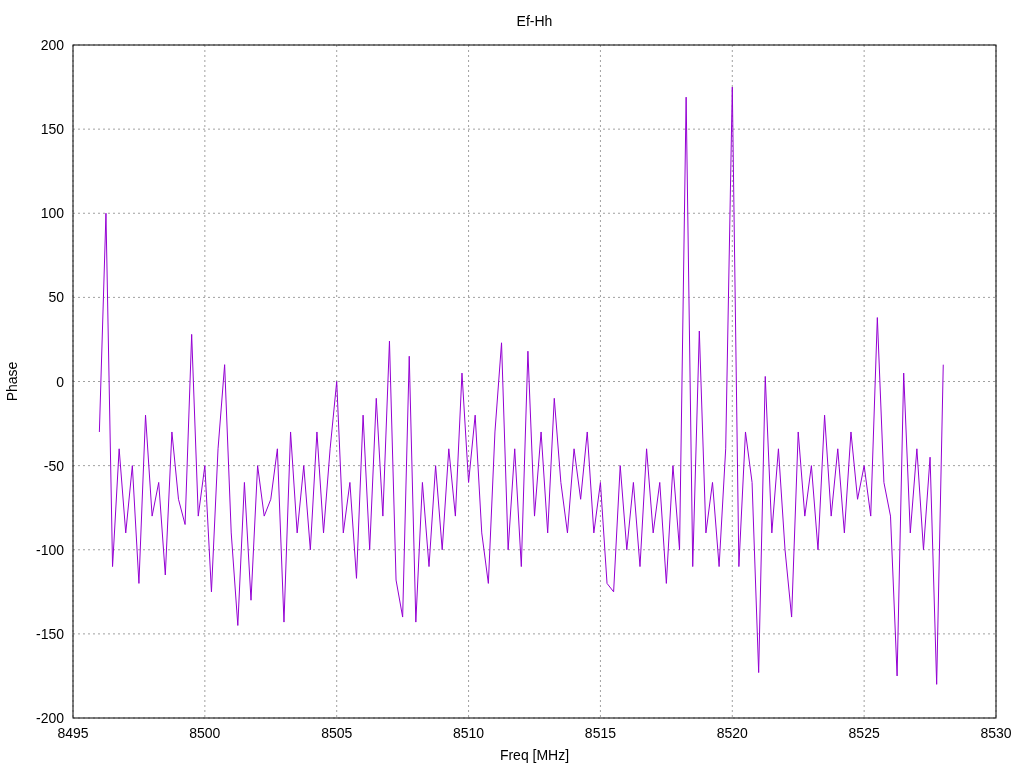 This screenshot has height=768, width=1024. What do you see at coordinates (996, 733) in the screenshot?
I see `tick-label: 8530` at bounding box center [996, 733].